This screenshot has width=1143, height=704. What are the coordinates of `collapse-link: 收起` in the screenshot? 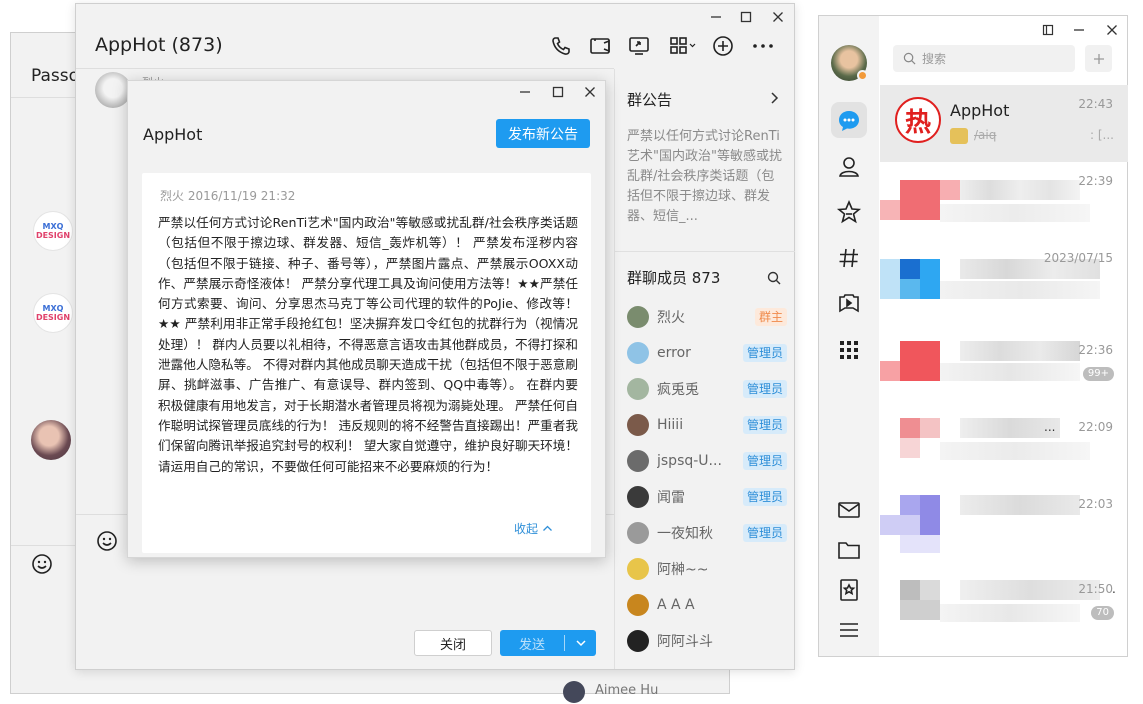 It's located at (533, 528).